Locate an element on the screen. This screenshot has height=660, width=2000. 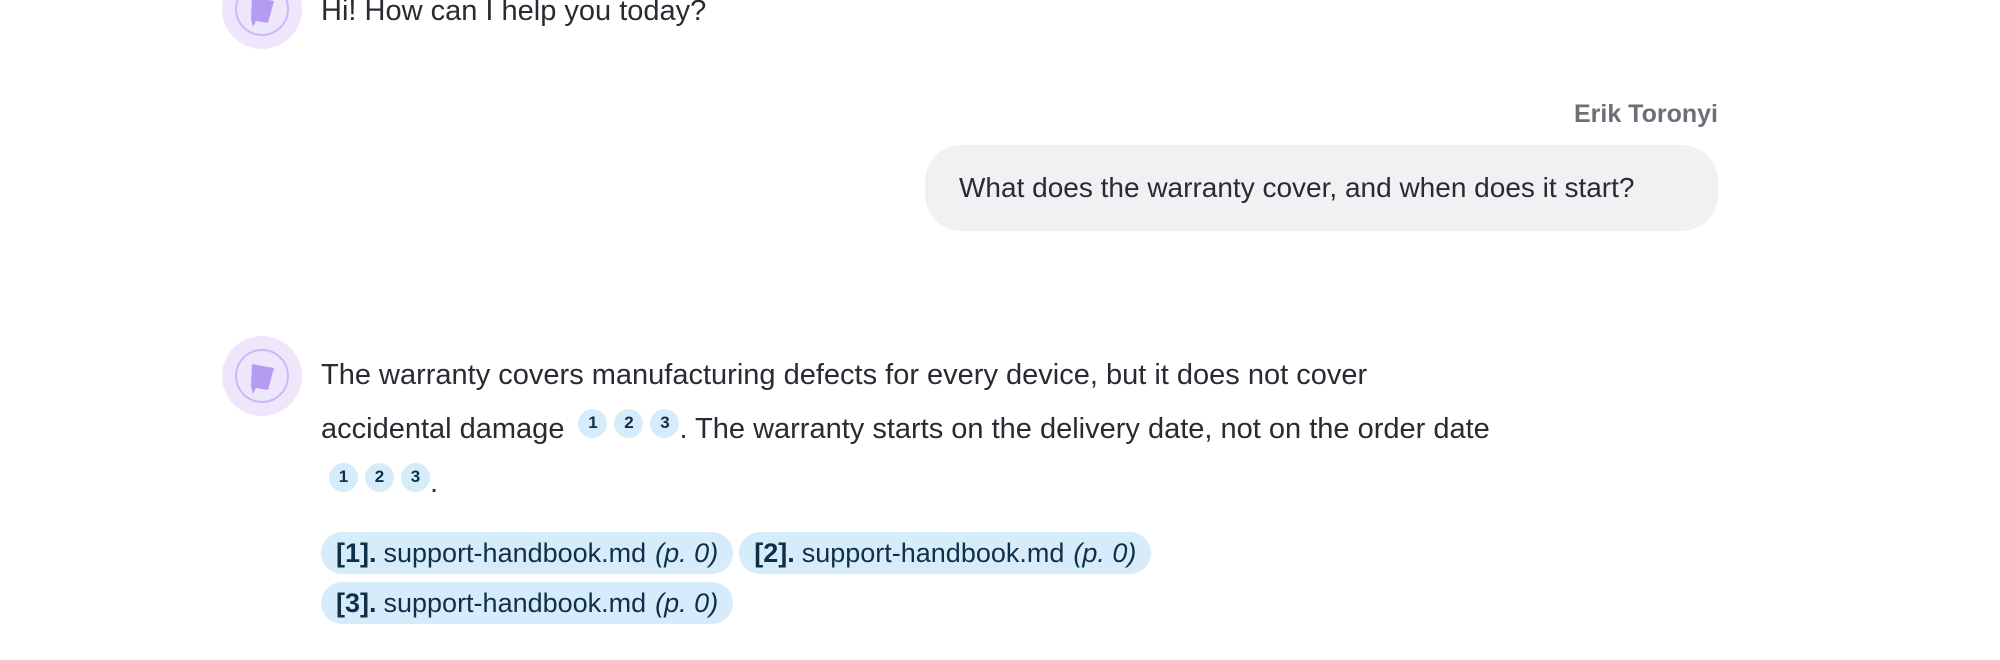
source-chip: [2]. support-handbook.md (p. 0) is located at coordinates (945, 553).